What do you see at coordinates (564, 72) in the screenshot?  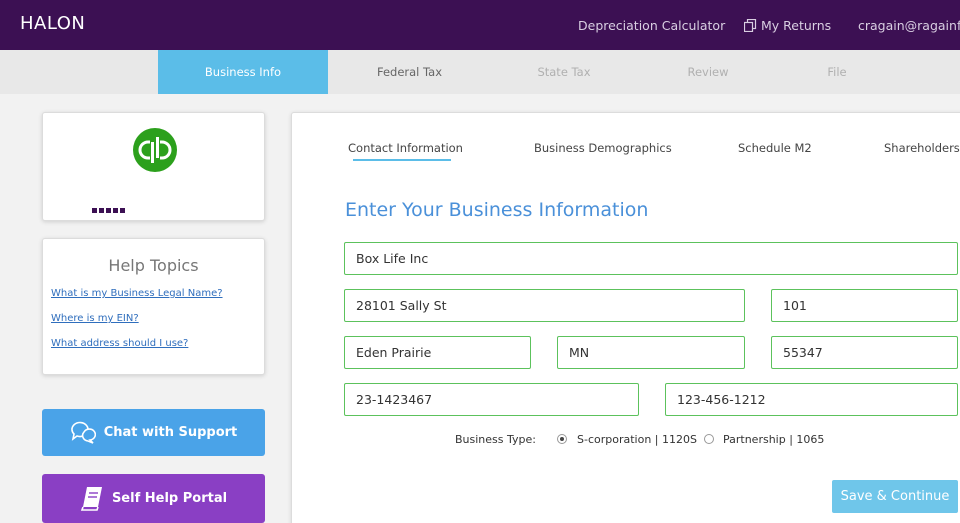 I see `step-state-tax: State Tax` at bounding box center [564, 72].